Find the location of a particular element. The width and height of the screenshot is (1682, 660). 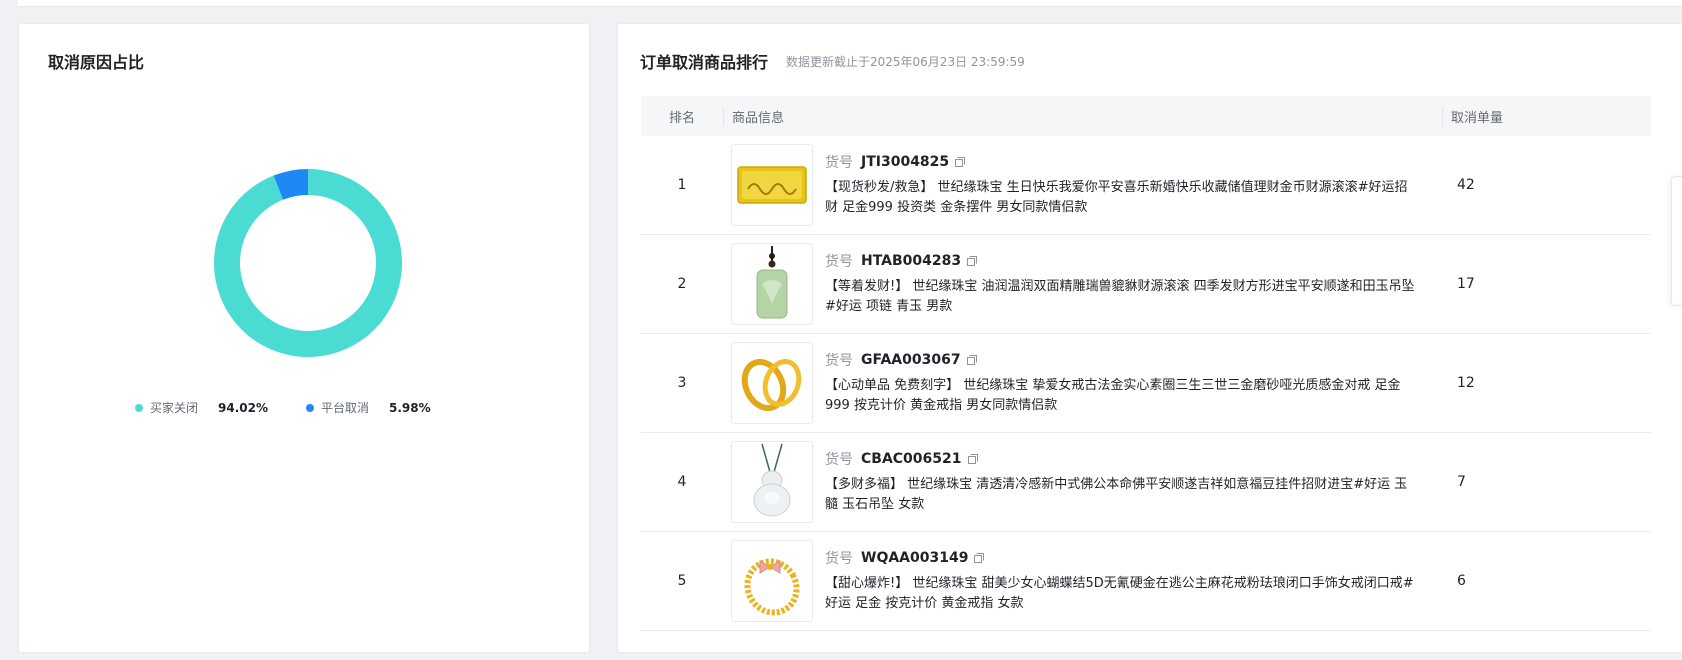

donut-svg is located at coordinates (308, 263).